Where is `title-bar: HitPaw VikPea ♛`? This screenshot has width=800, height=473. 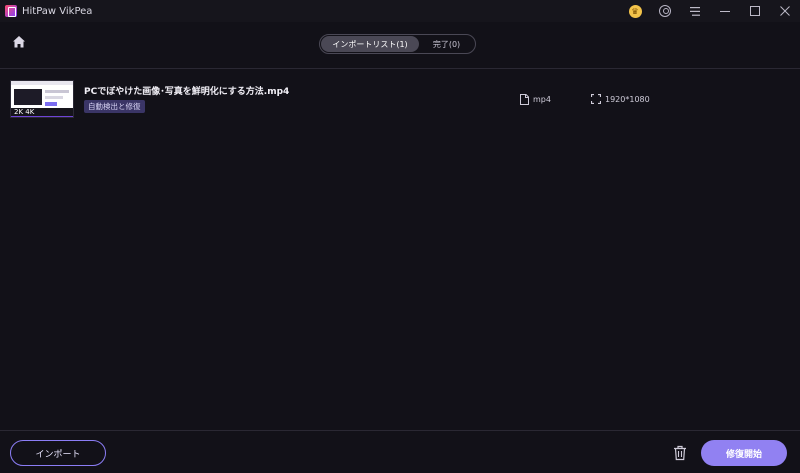
title-bar: HitPaw VikPea ♛ is located at coordinates (400, 11).